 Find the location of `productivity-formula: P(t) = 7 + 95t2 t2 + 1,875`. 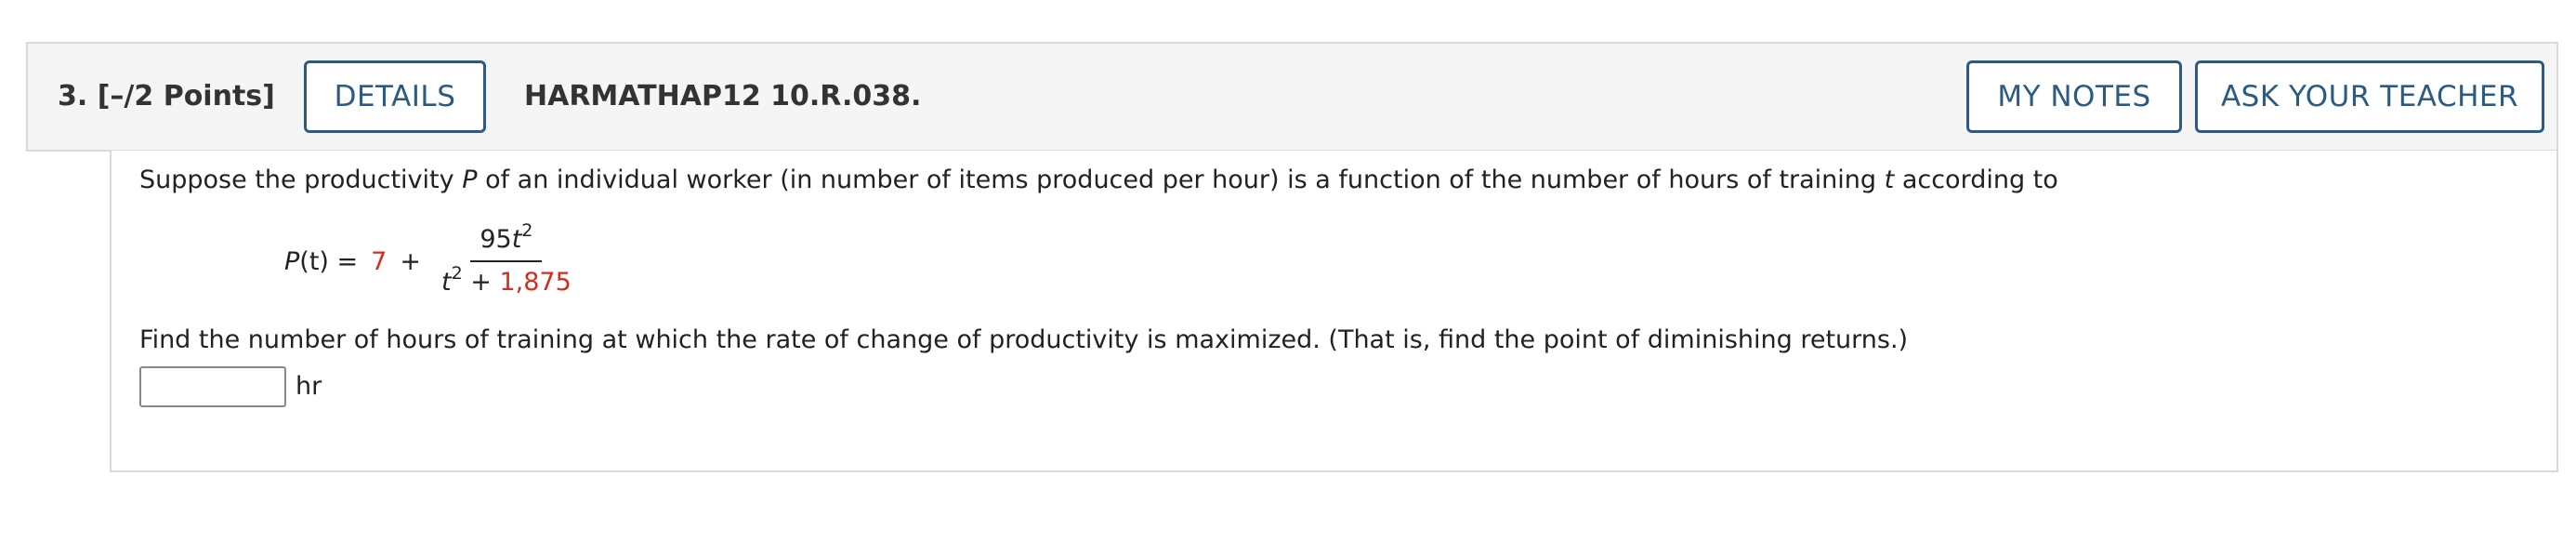

productivity-formula: P(t) = 7 + 95t2 t2 + 1,875 is located at coordinates (429, 261).